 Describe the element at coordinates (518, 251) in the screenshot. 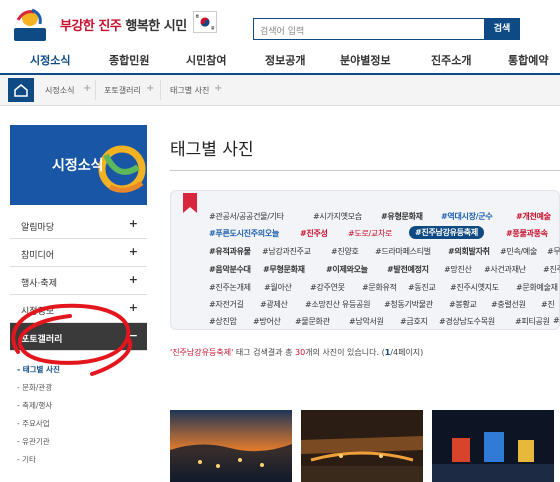

I see `tag-link: #민속/예술` at that location.